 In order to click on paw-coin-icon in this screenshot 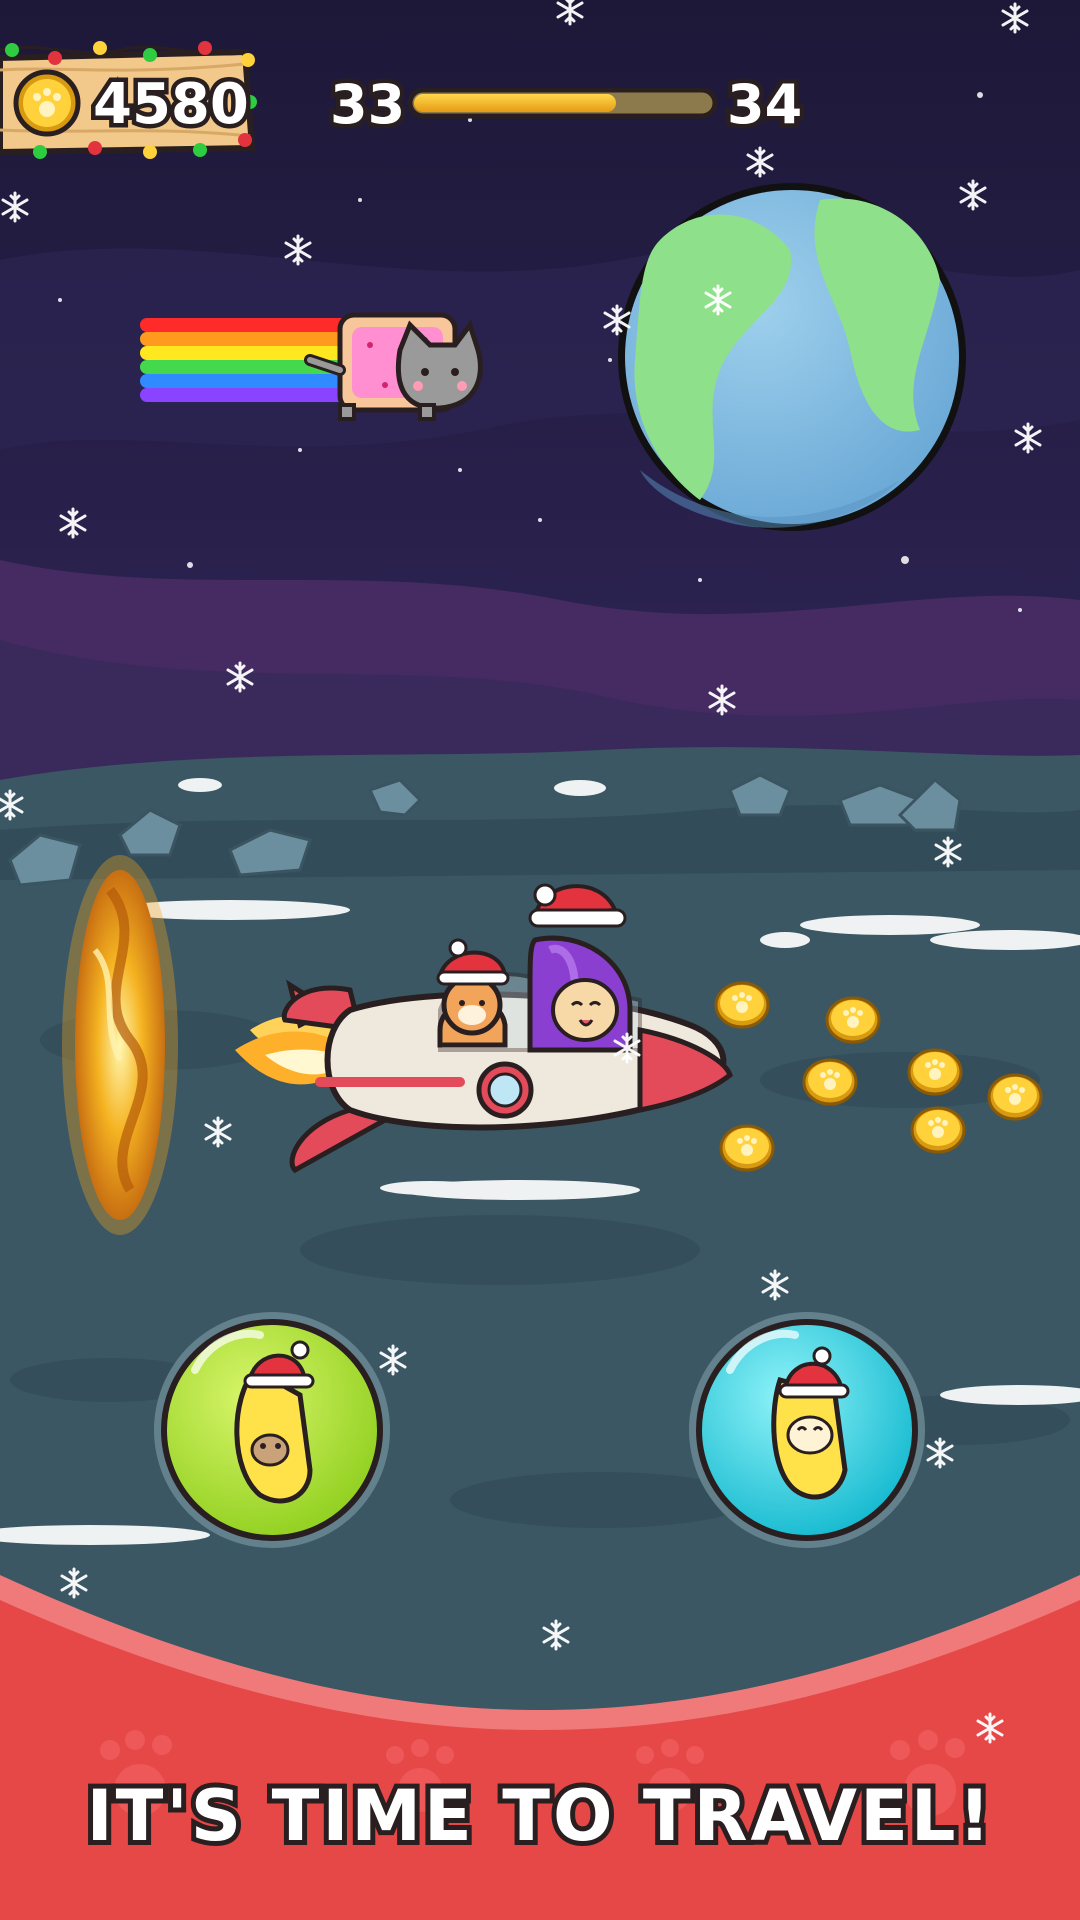, I will do `click(47, 103)`.